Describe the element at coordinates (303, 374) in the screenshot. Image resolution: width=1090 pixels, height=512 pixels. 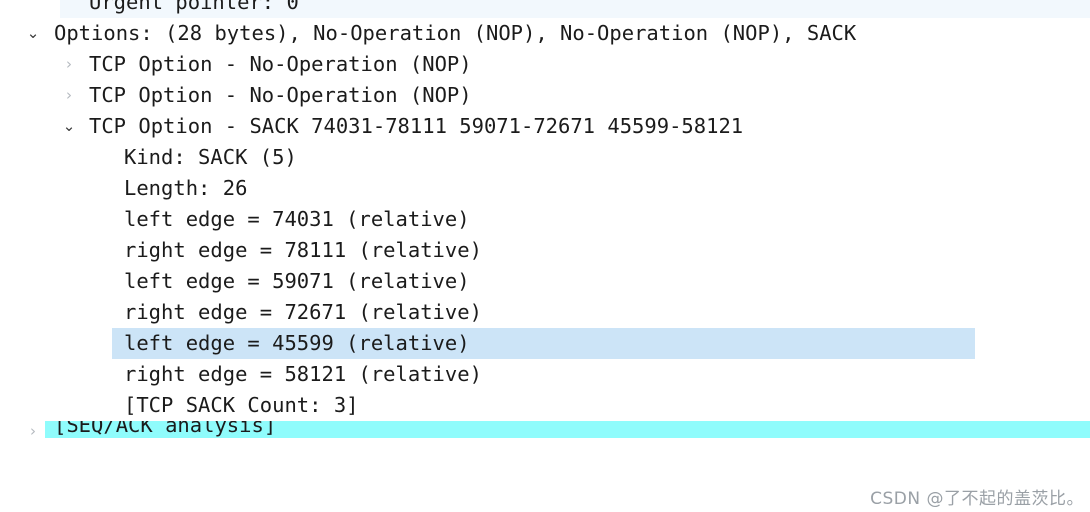
I see `tree-row-label: right edge = 58121 (relative)` at that location.